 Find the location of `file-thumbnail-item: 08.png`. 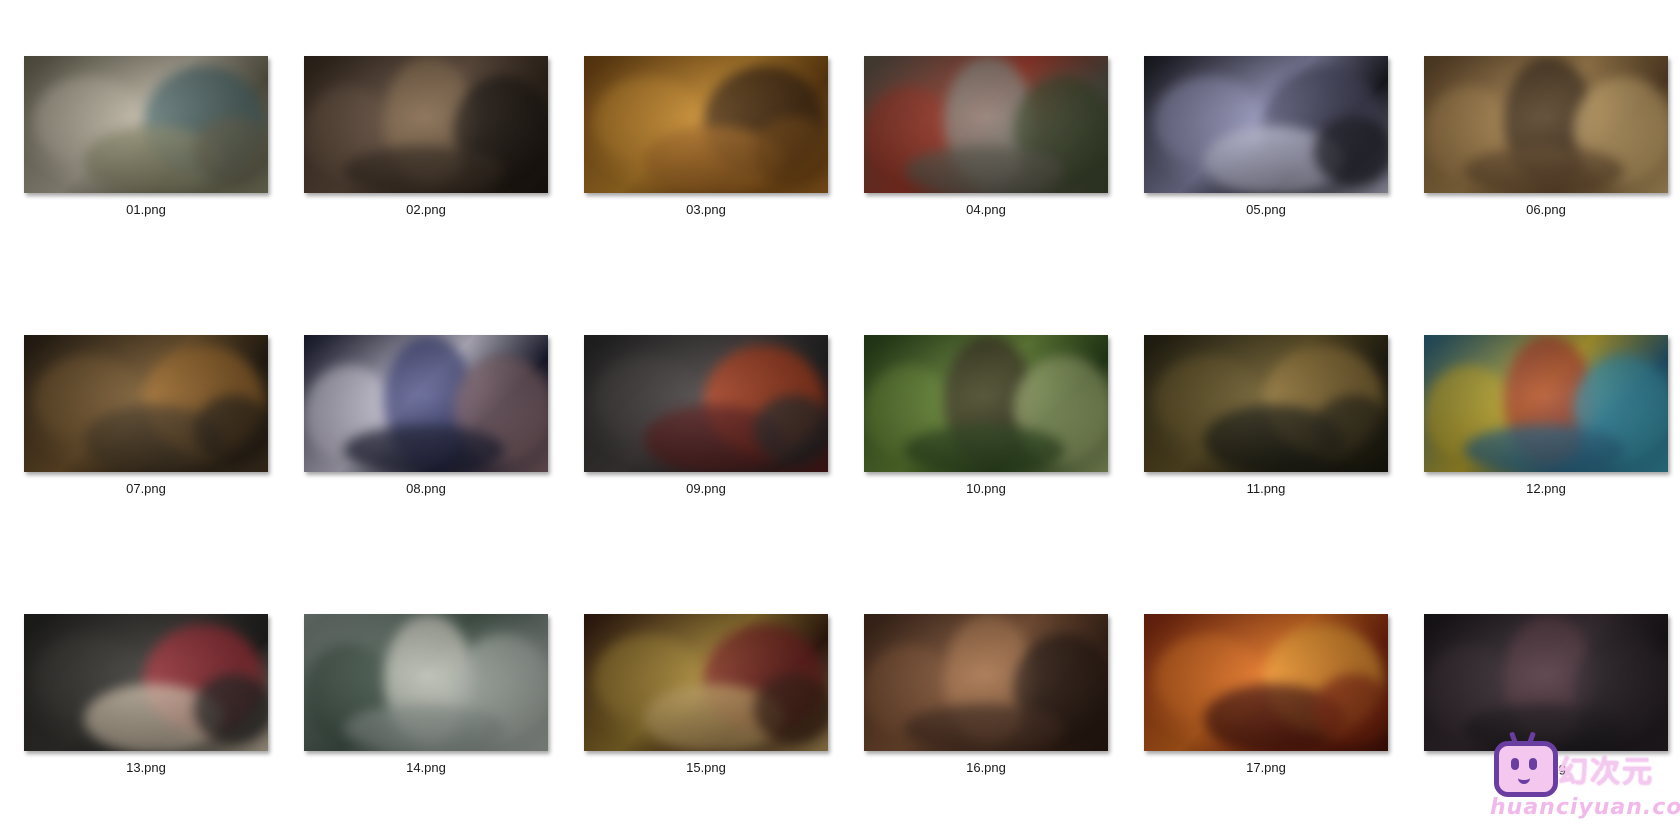

file-thumbnail-item: 08.png is located at coordinates (426, 457).